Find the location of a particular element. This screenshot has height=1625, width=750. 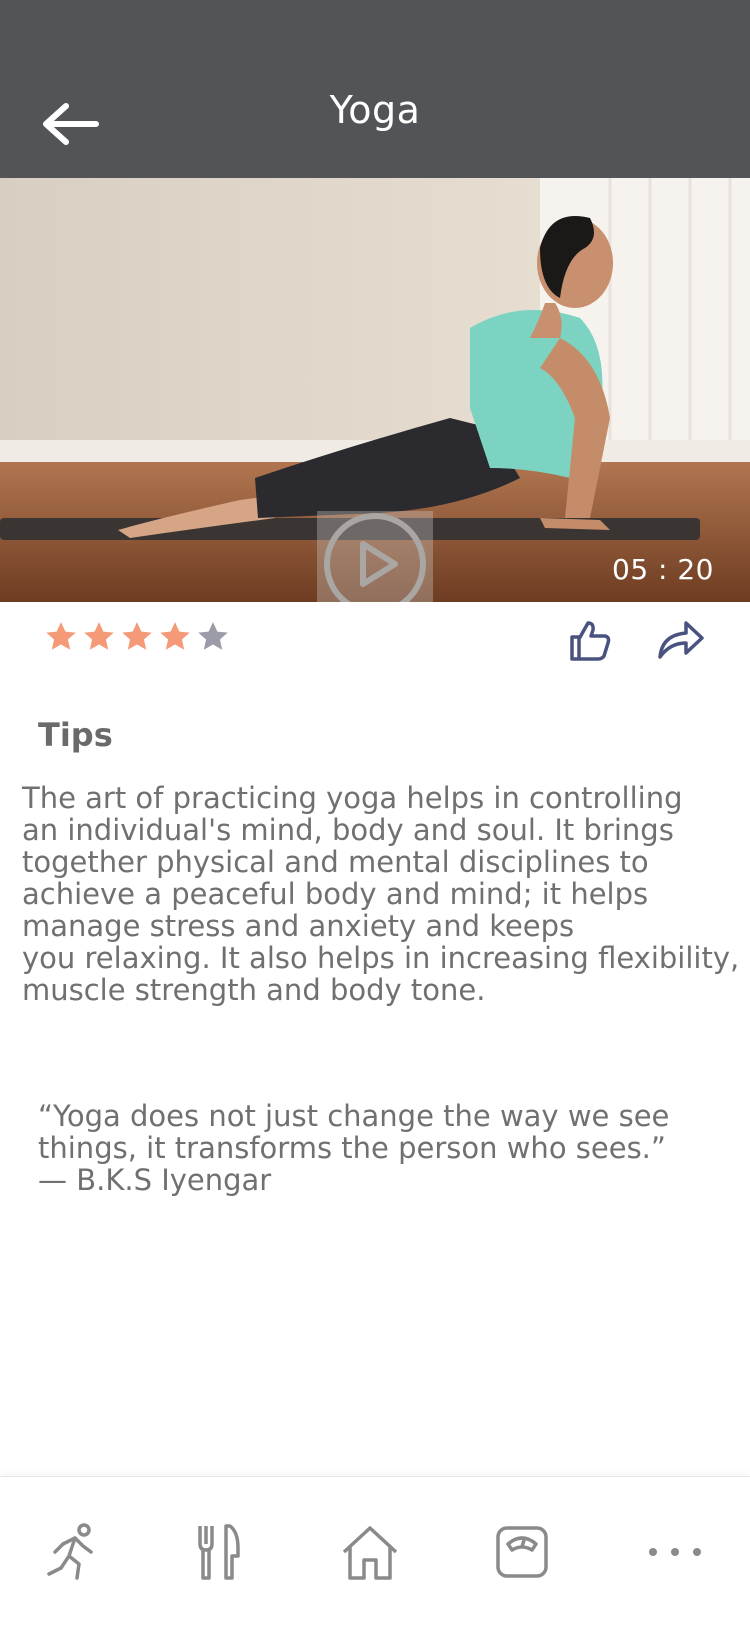

more-dots-icon is located at coordinates (675, 1552).